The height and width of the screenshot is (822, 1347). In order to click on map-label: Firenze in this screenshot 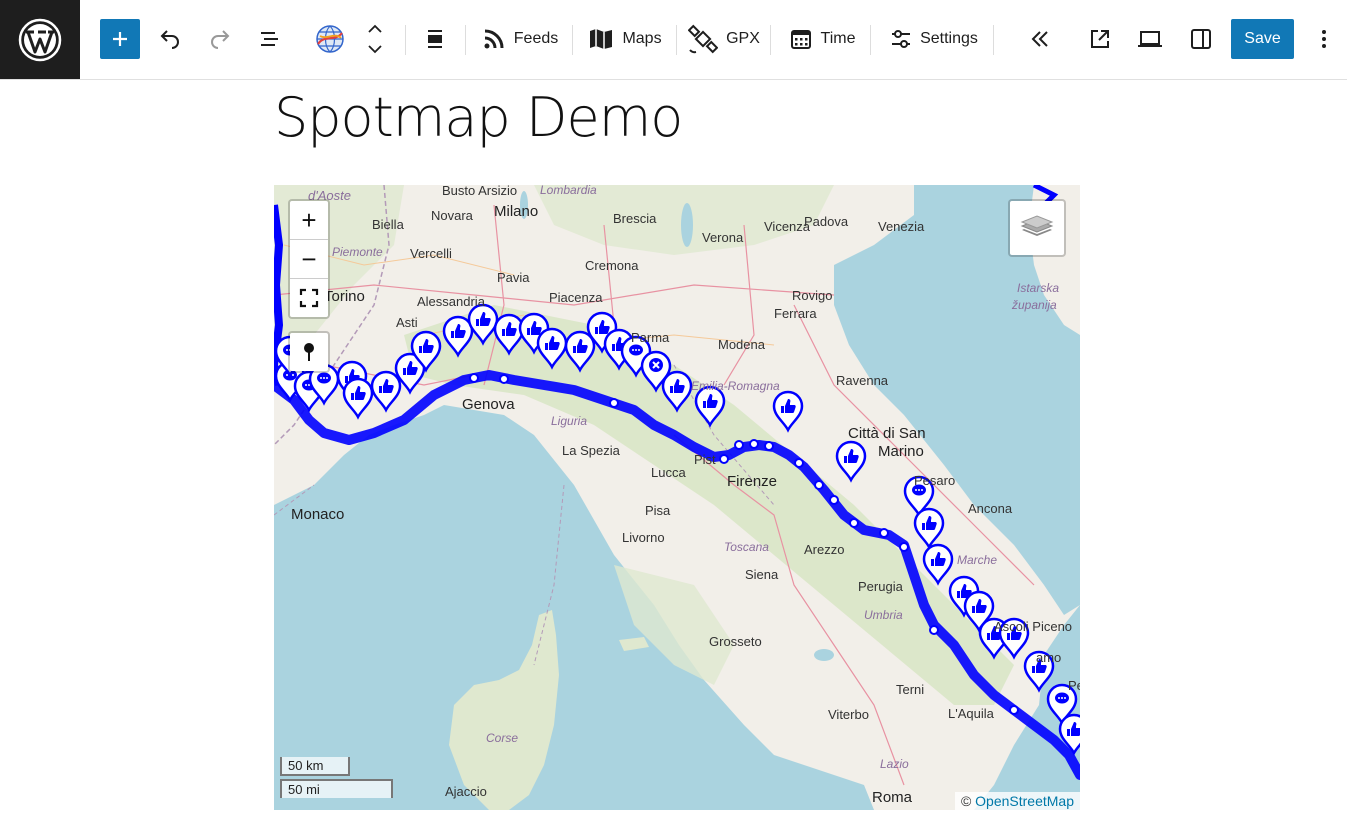, I will do `click(752, 481)`.